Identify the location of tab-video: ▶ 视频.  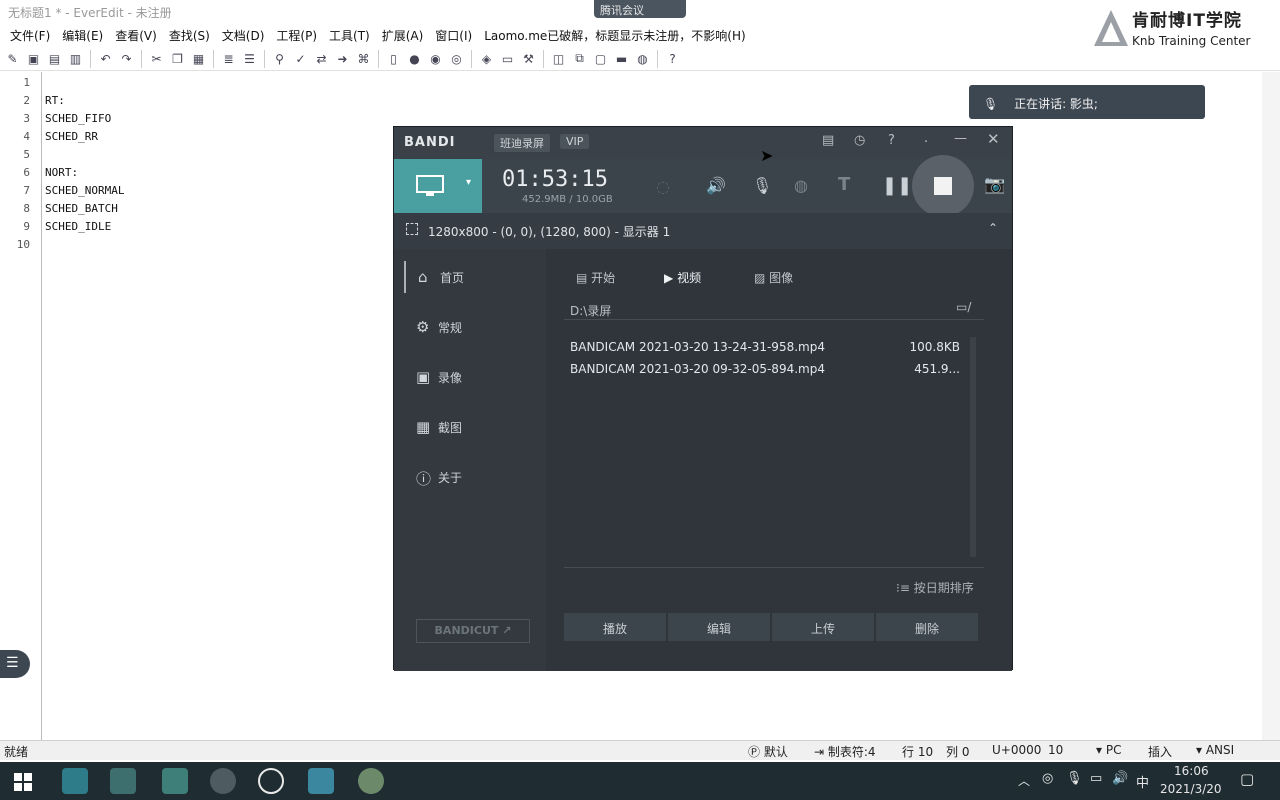
(682, 277).